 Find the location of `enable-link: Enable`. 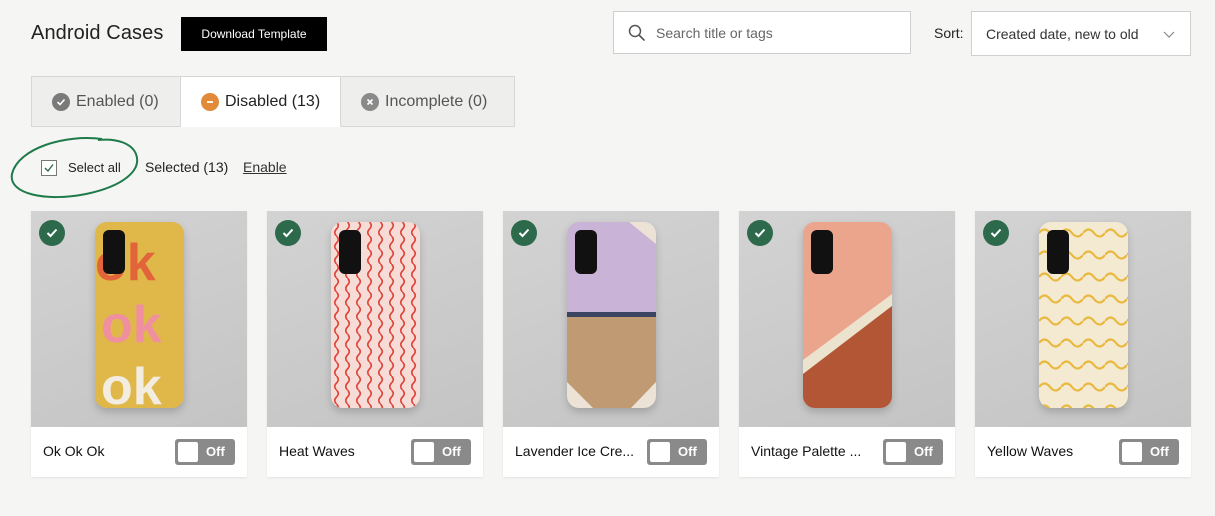

enable-link: Enable is located at coordinates (265, 167).